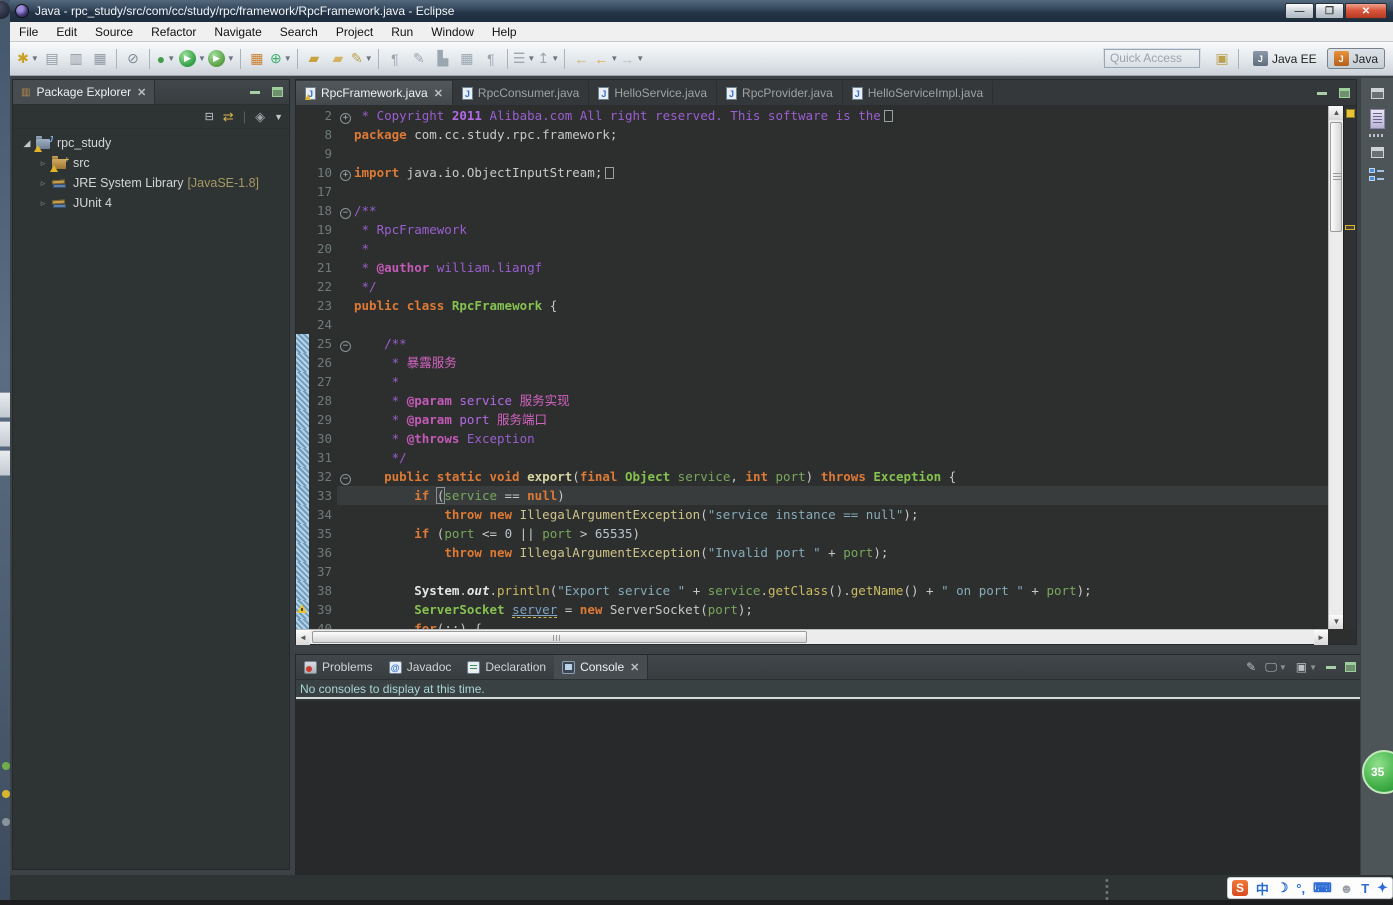  Describe the element at coordinates (812, 134) in the screenshot. I see `code-line-8: 8 package com.cc.study.rpc.framework;` at that location.